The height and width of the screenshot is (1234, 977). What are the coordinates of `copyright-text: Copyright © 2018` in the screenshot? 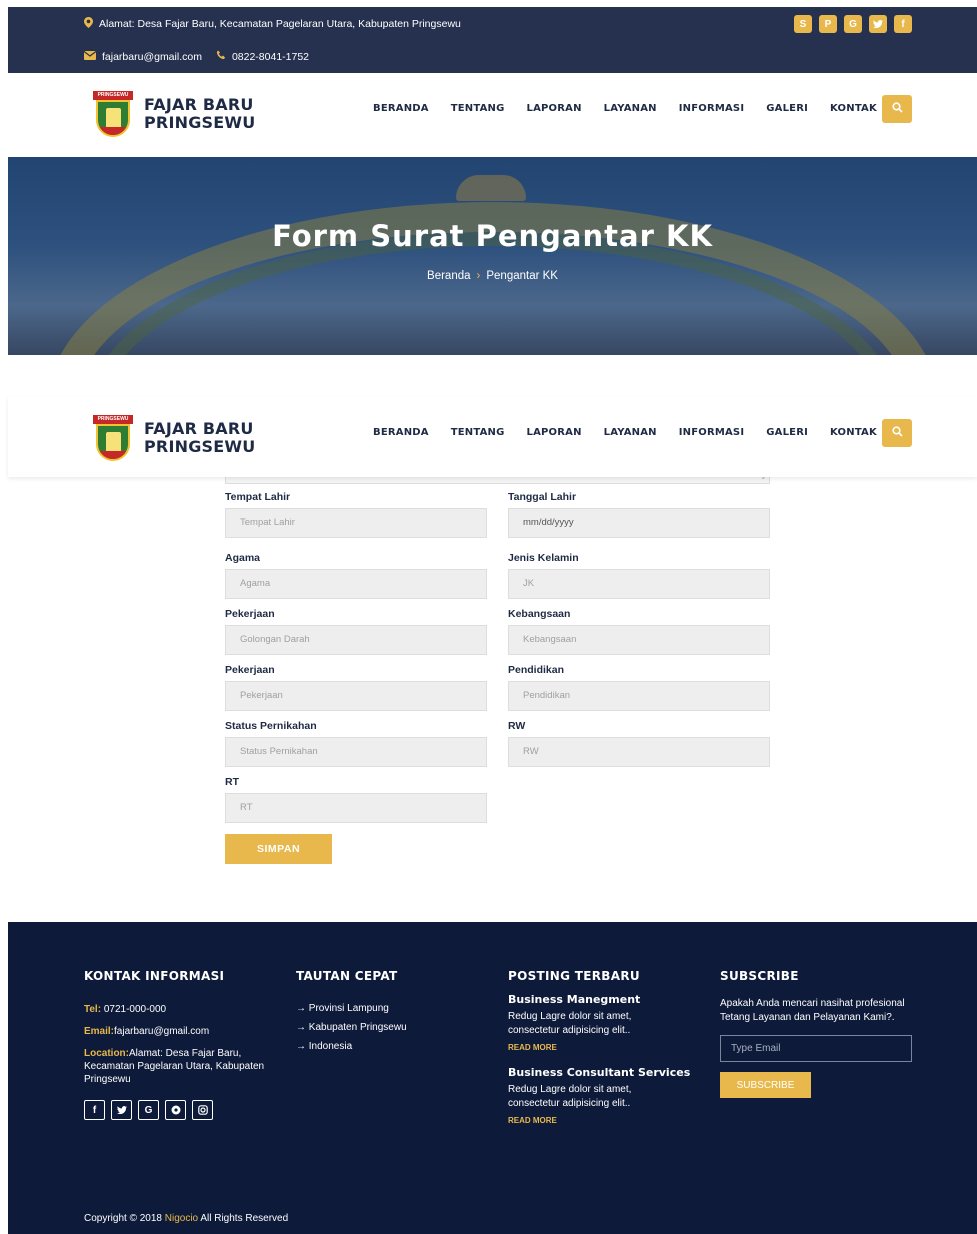 It's located at (123, 1218).